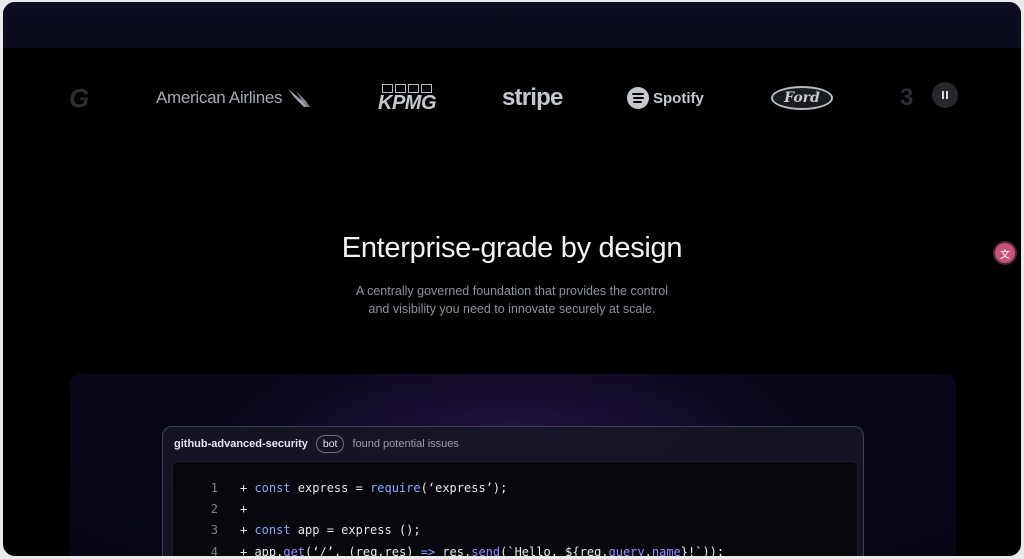 The height and width of the screenshot is (559, 1024). I want to click on partial-logo-right: 3, so click(907, 97).